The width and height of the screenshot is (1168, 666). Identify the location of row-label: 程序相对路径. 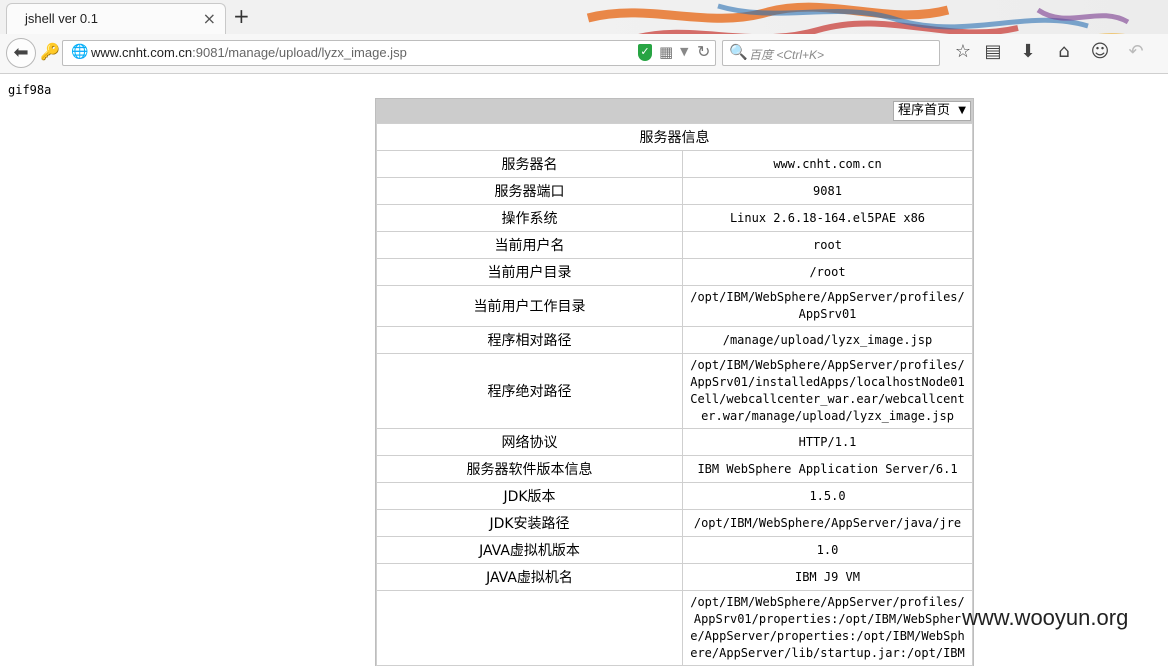
(529, 340).